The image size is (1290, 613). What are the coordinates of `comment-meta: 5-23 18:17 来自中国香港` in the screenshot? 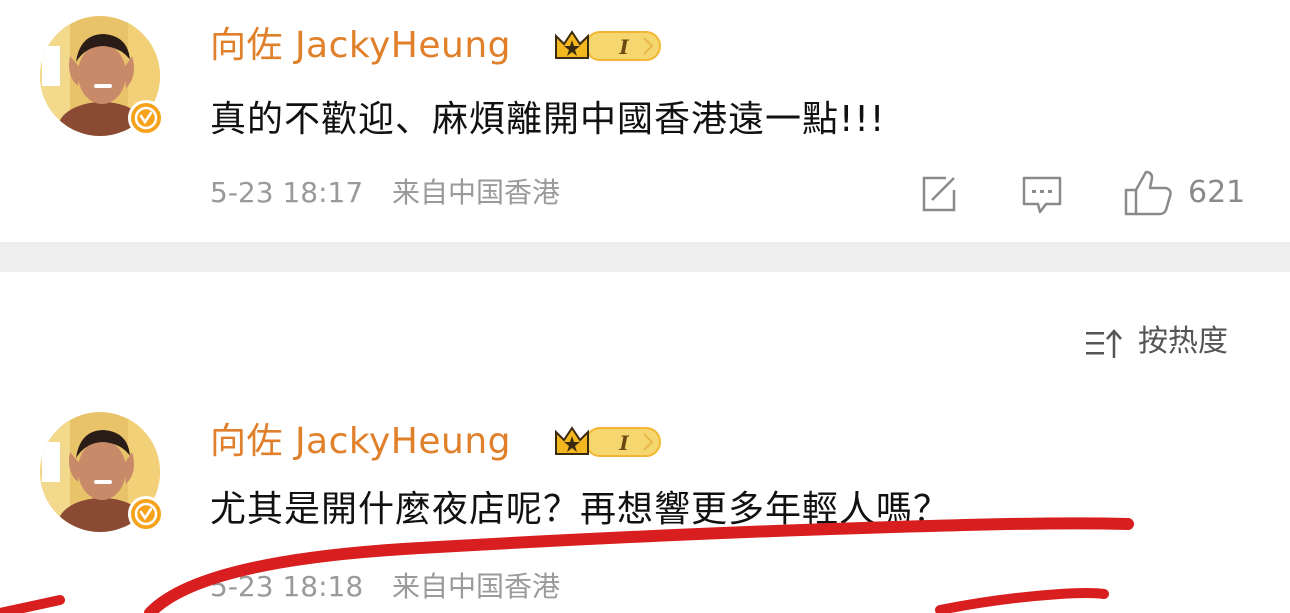 It's located at (385, 193).